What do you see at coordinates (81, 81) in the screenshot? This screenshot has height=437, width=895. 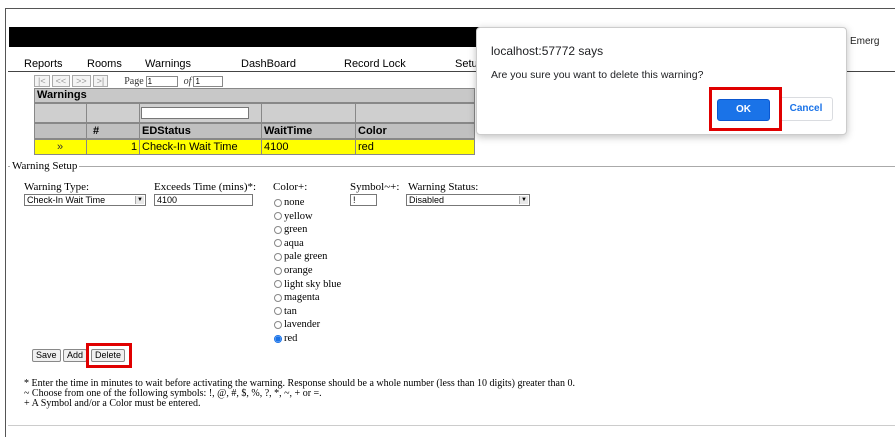 I see `next-page-button: >>` at bounding box center [81, 81].